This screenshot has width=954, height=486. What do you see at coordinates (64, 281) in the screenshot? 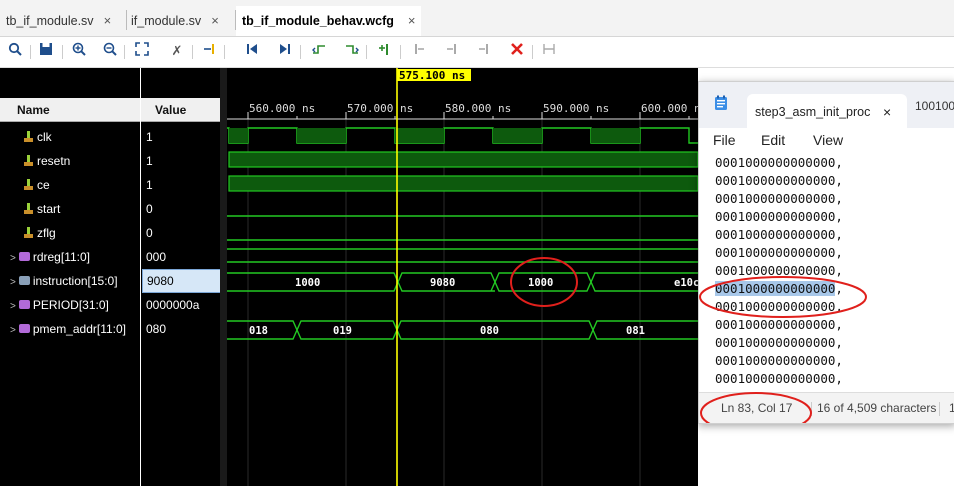
I see `signal-row-instruction: > instruction[15:0]` at bounding box center [64, 281].